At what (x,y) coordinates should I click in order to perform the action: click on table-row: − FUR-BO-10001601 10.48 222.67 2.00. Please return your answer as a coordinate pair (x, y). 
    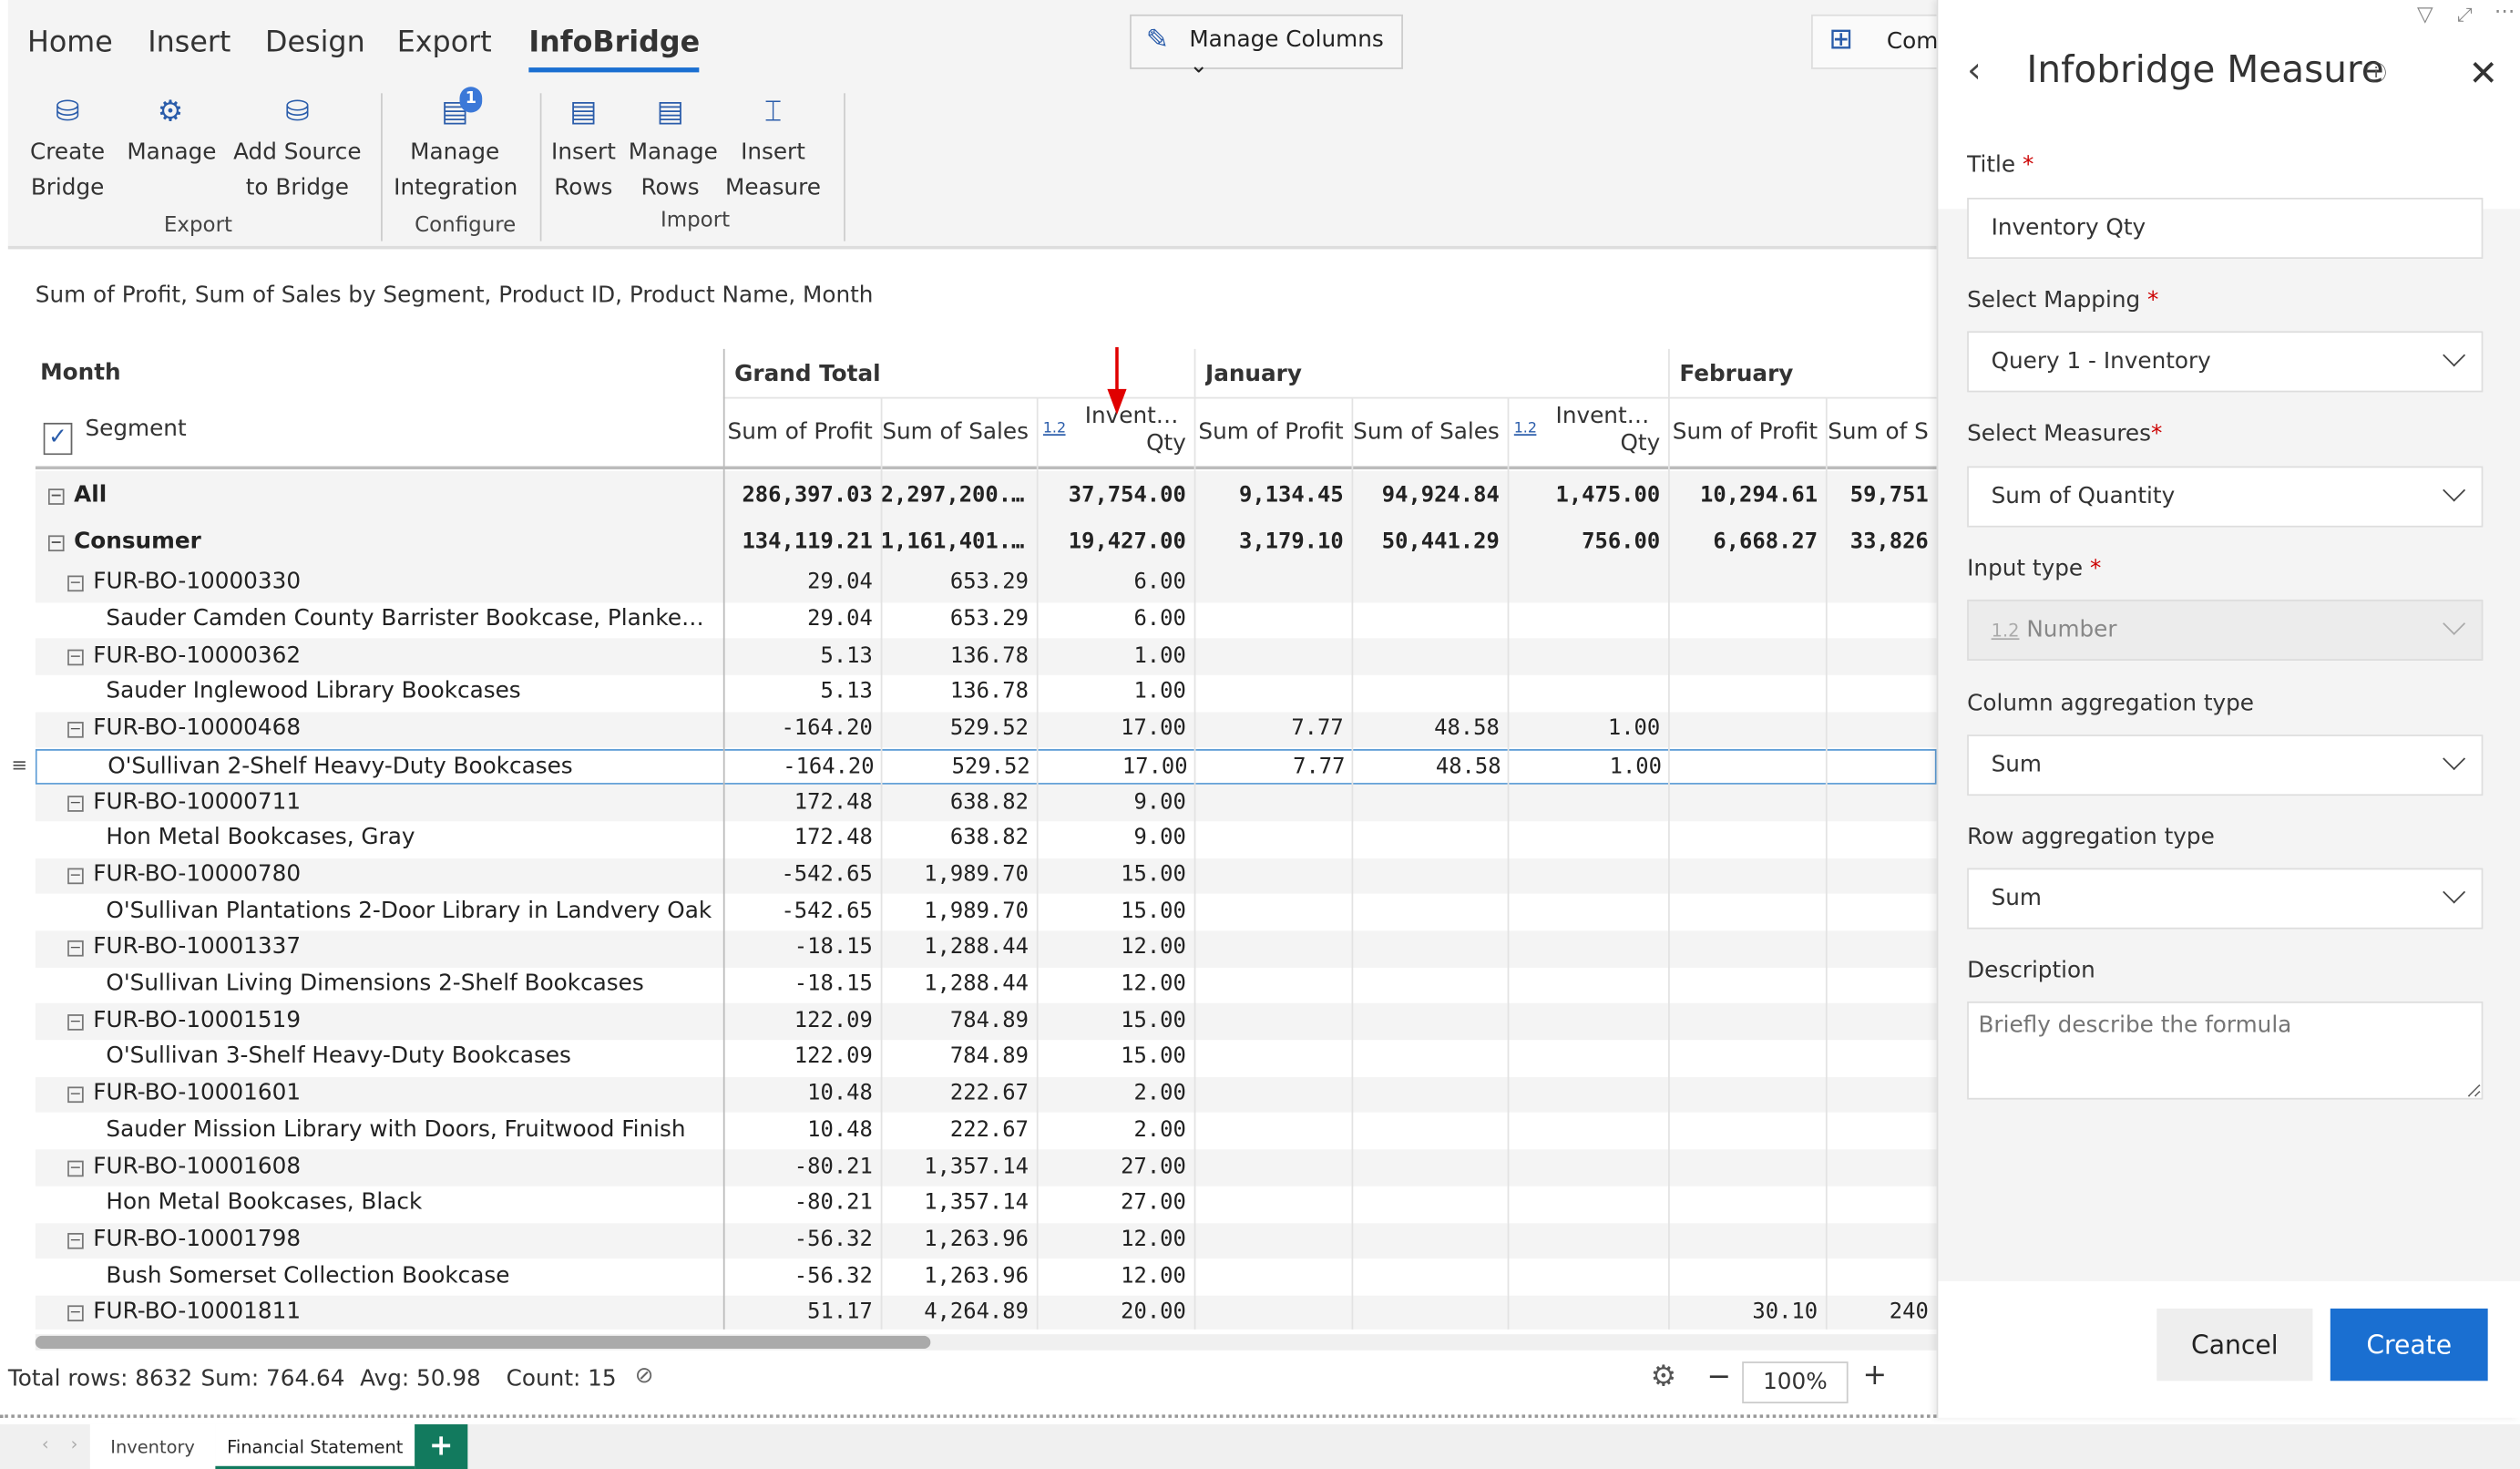
    Looking at the image, I should click on (986, 1095).